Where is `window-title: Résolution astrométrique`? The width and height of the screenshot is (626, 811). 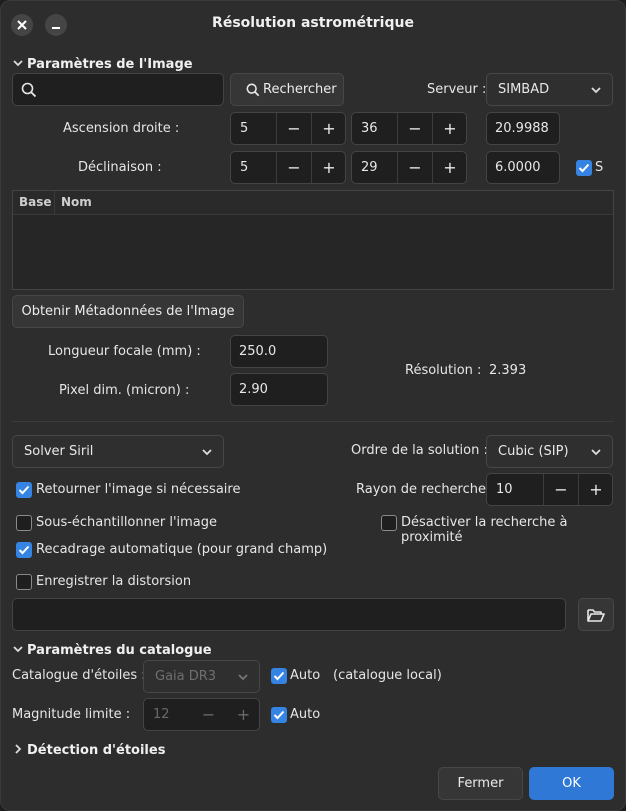
window-title: Résolution astrométrique is located at coordinates (313, 23).